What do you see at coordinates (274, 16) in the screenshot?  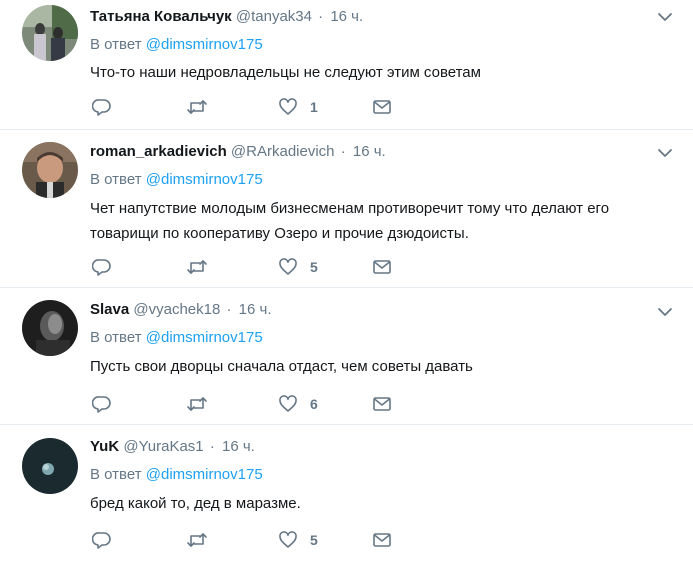 I see `author-handle: @tanyak34` at bounding box center [274, 16].